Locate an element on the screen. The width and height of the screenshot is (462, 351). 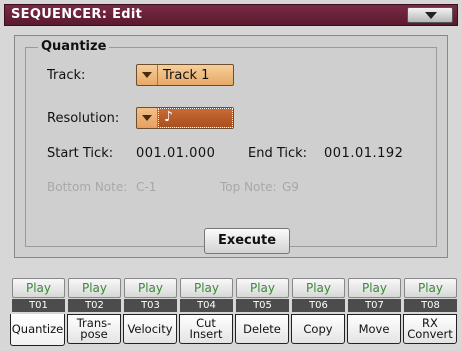
track-cell: Play T03 is located at coordinates (150, 296).